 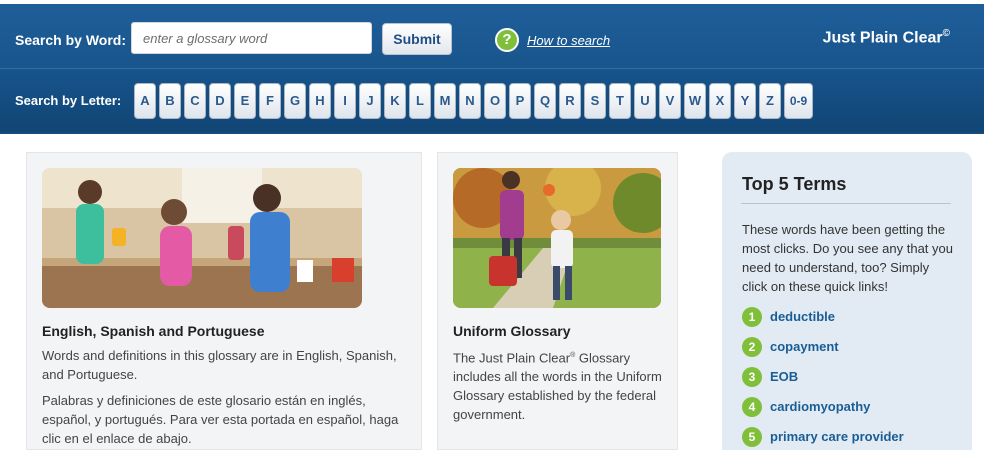 What do you see at coordinates (70, 40) in the screenshot?
I see `search-label: Search by Word:` at bounding box center [70, 40].